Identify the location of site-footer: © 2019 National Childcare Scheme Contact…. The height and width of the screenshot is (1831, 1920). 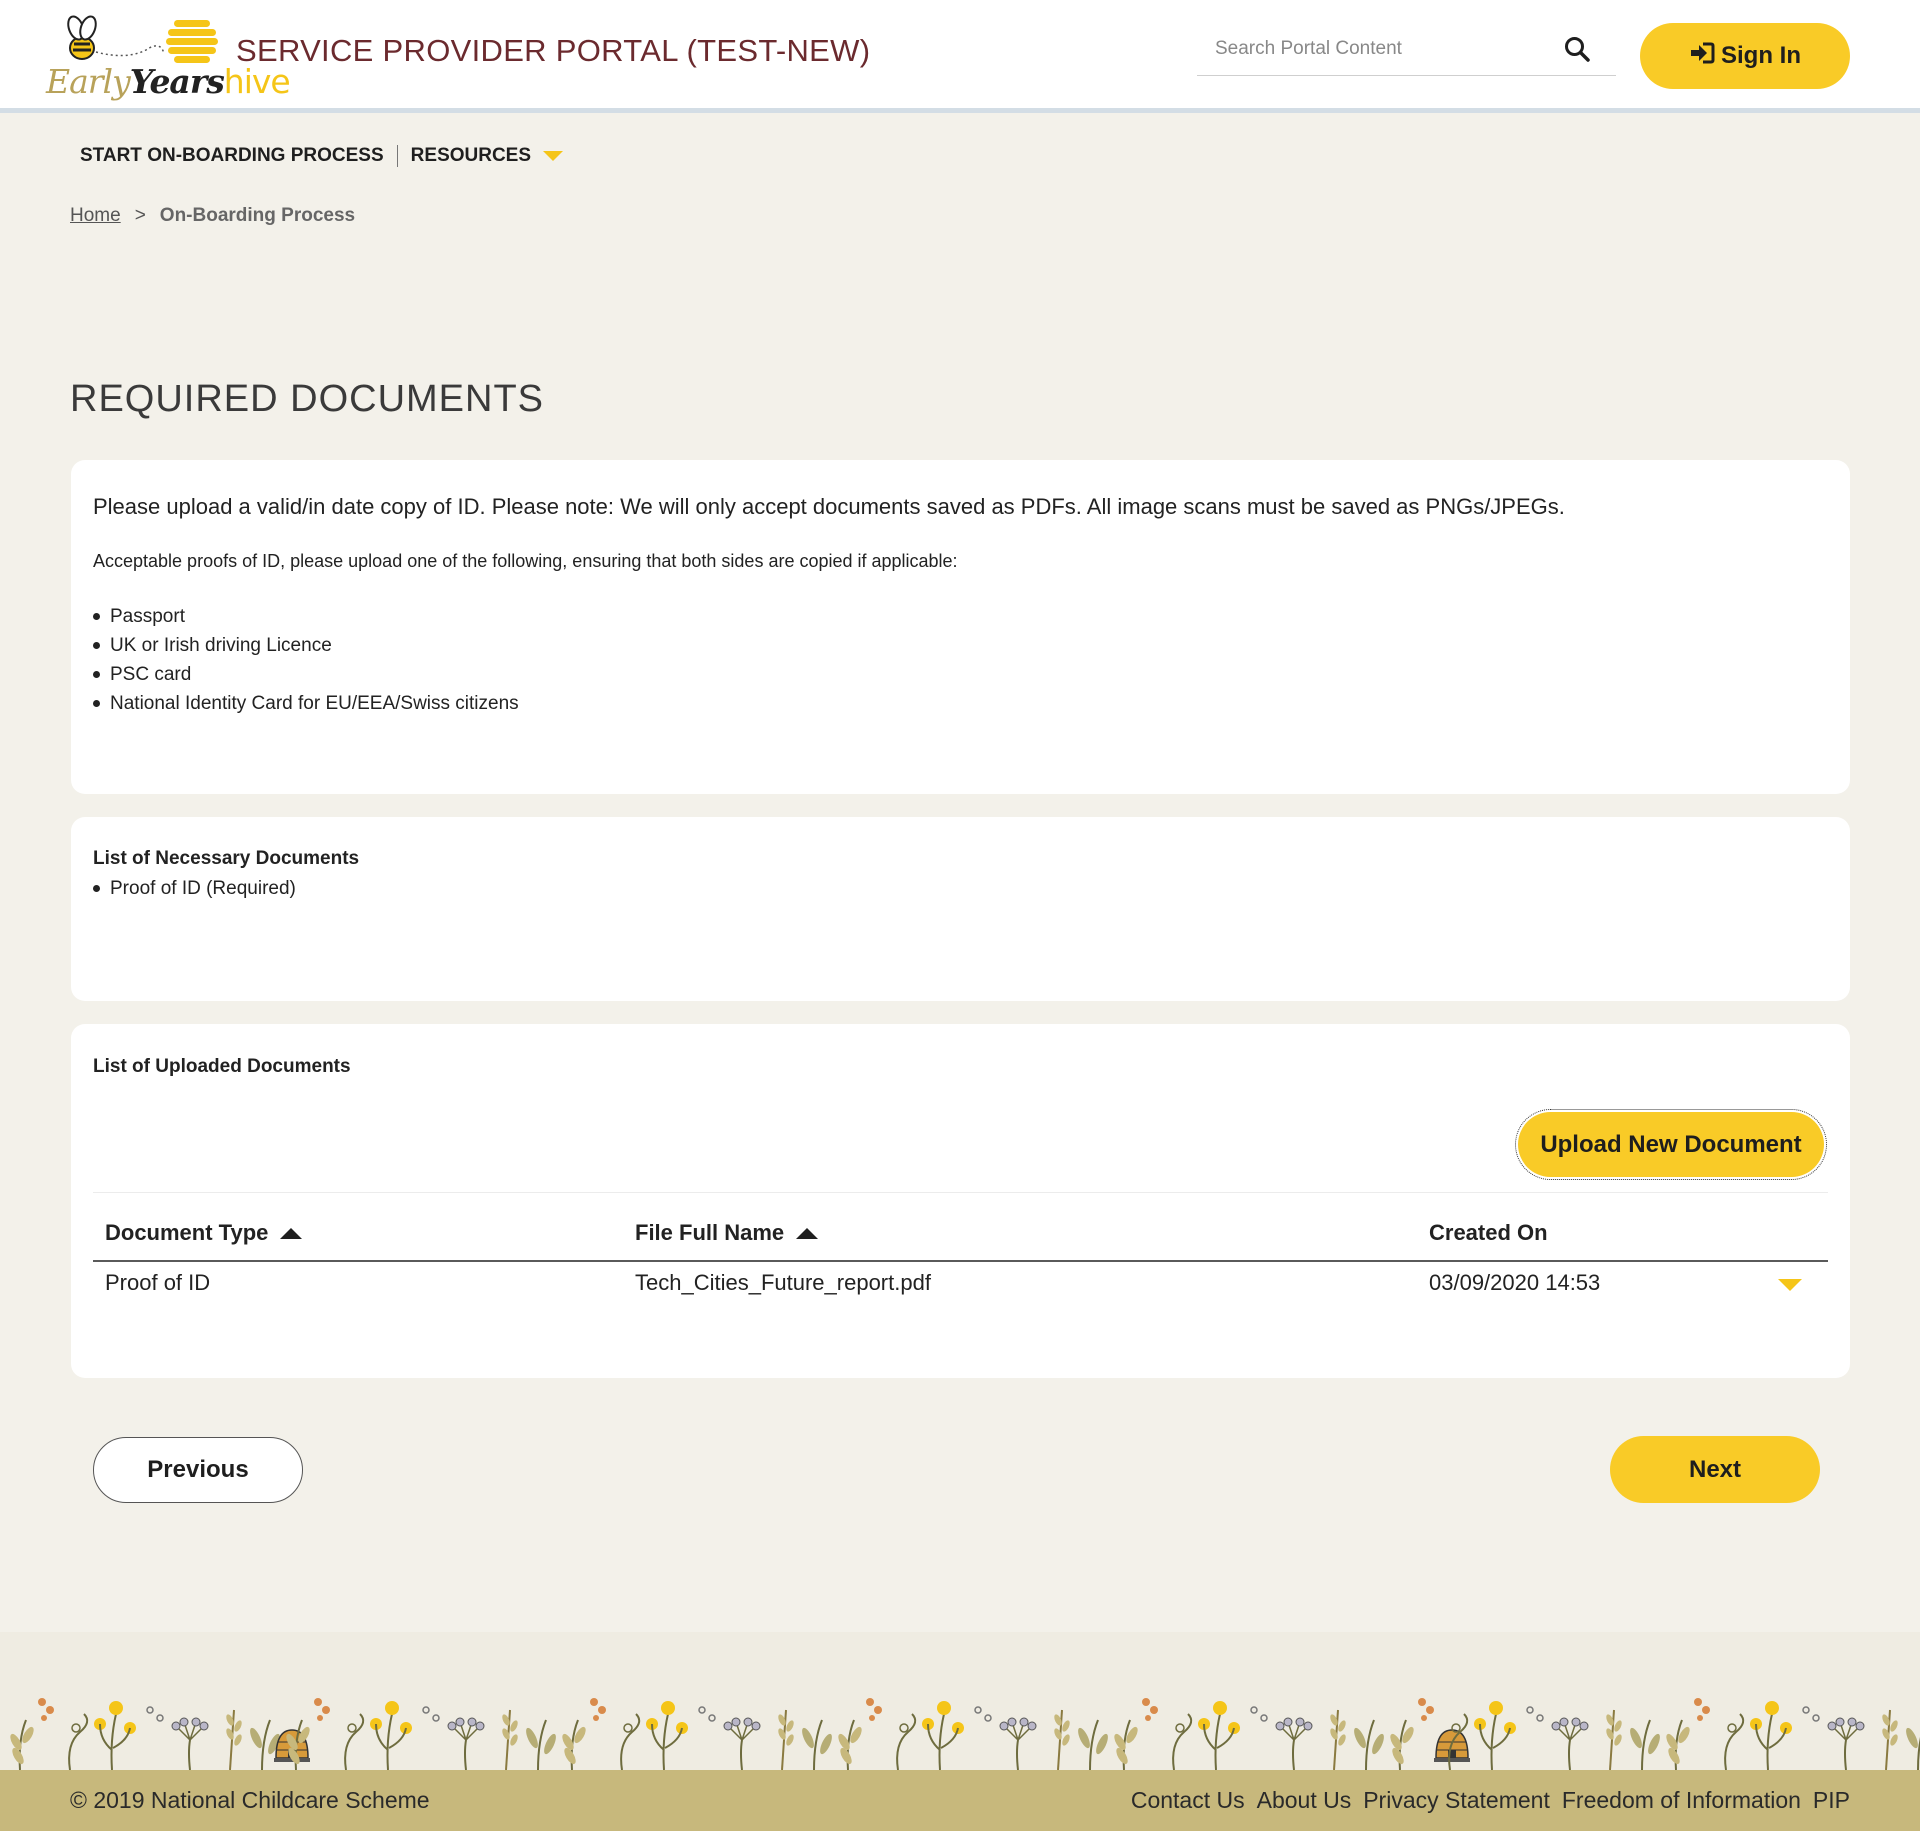
(960, 1800).